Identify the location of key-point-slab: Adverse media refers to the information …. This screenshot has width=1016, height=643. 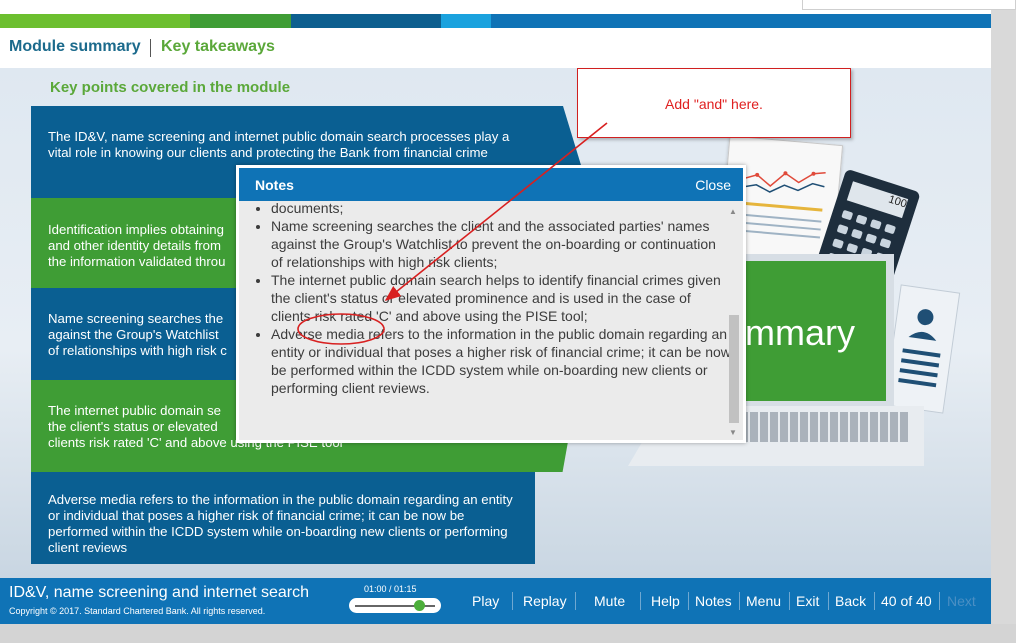
(283, 518).